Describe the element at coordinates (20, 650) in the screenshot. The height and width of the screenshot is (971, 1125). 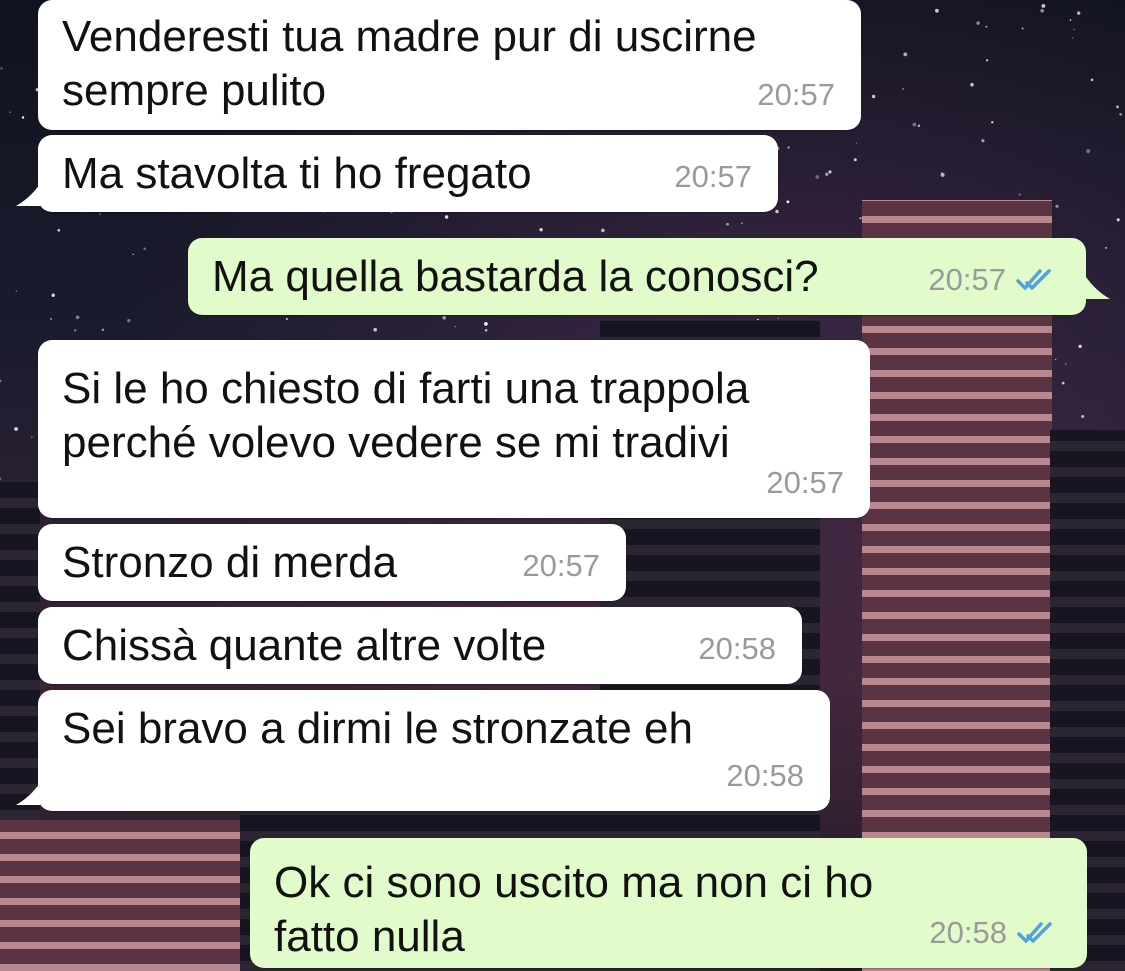
I see `building-left` at that location.